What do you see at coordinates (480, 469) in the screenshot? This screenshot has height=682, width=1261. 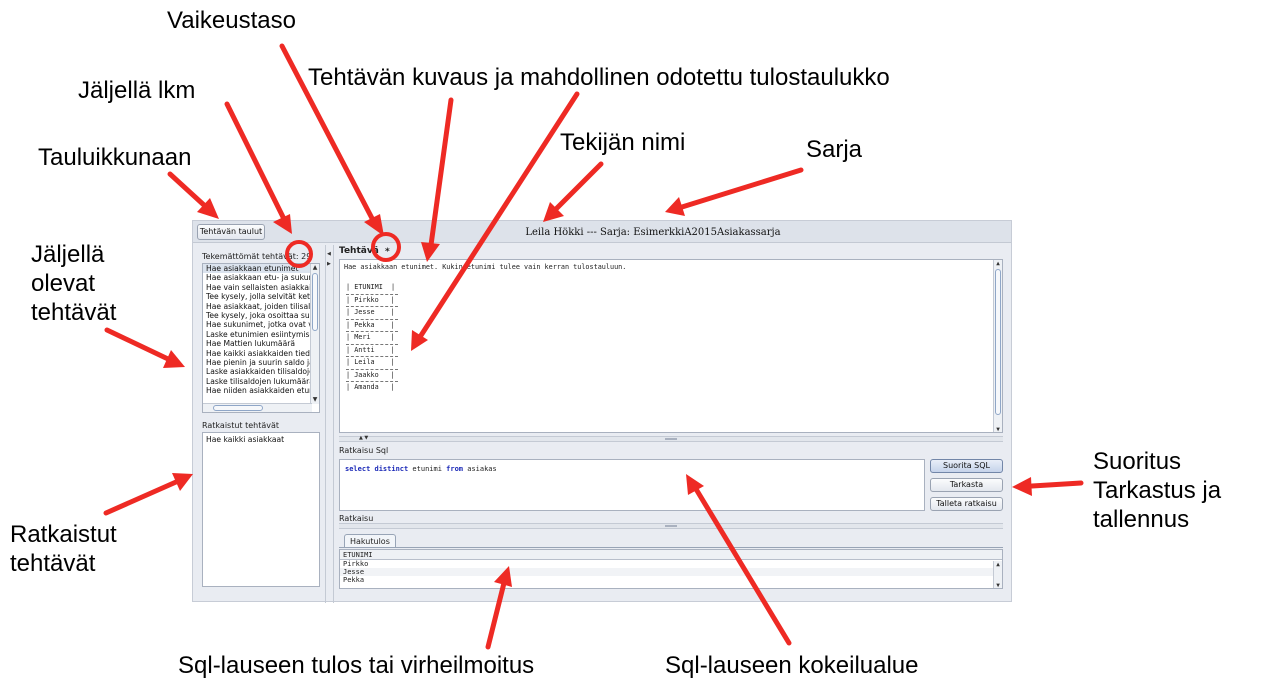 I see `sql-table: asiakas` at bounding box center [480, 469].